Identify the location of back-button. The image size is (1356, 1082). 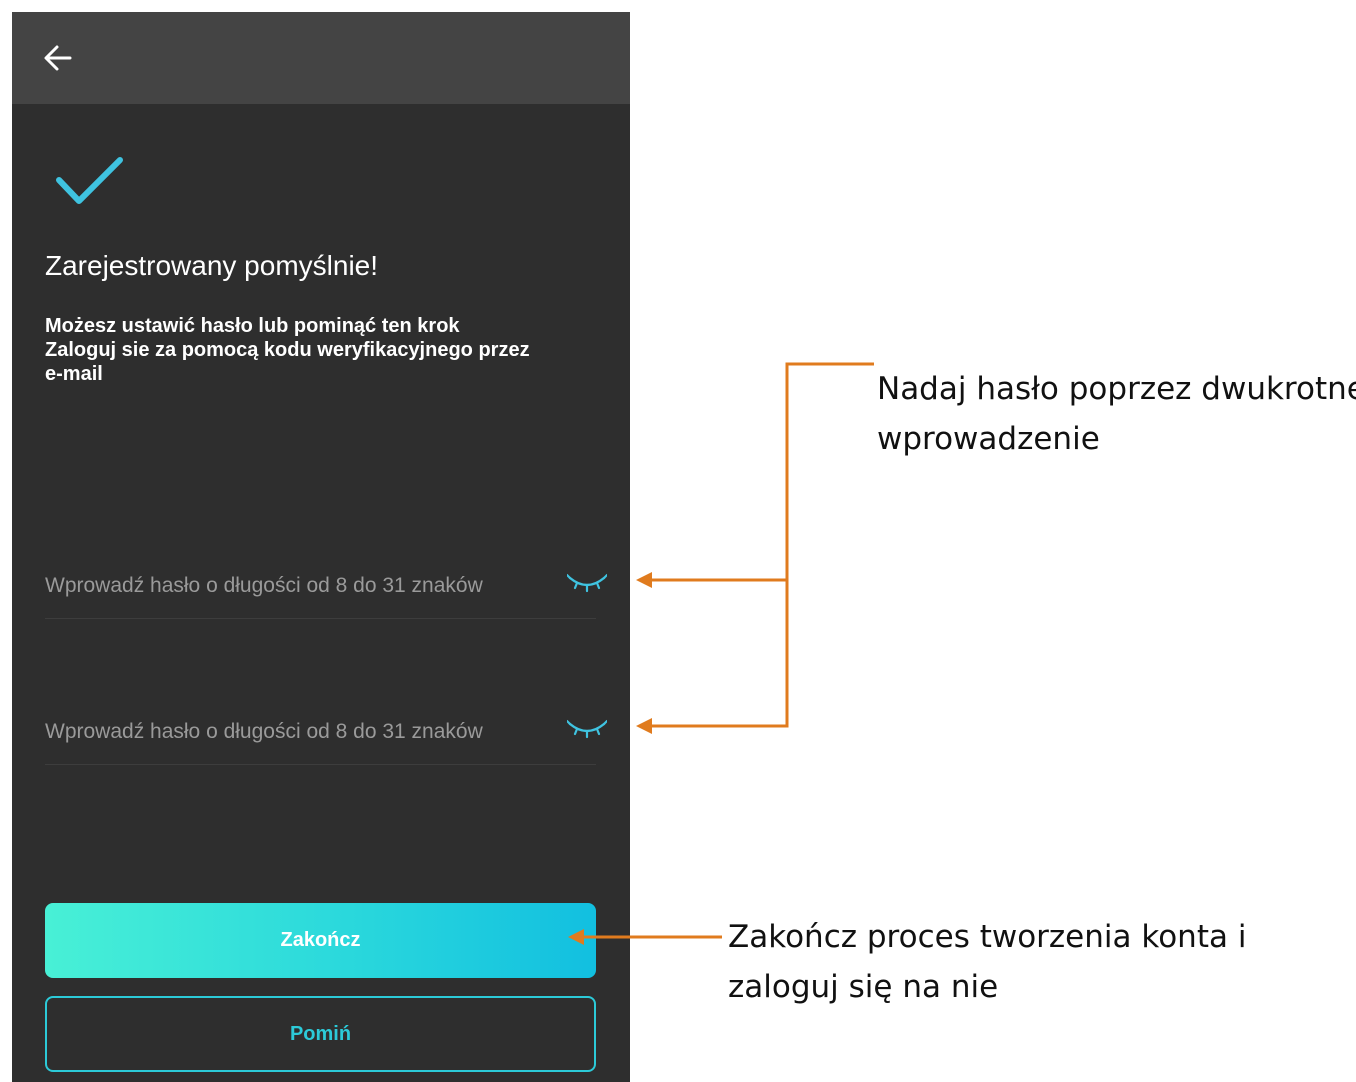
(58, 58).